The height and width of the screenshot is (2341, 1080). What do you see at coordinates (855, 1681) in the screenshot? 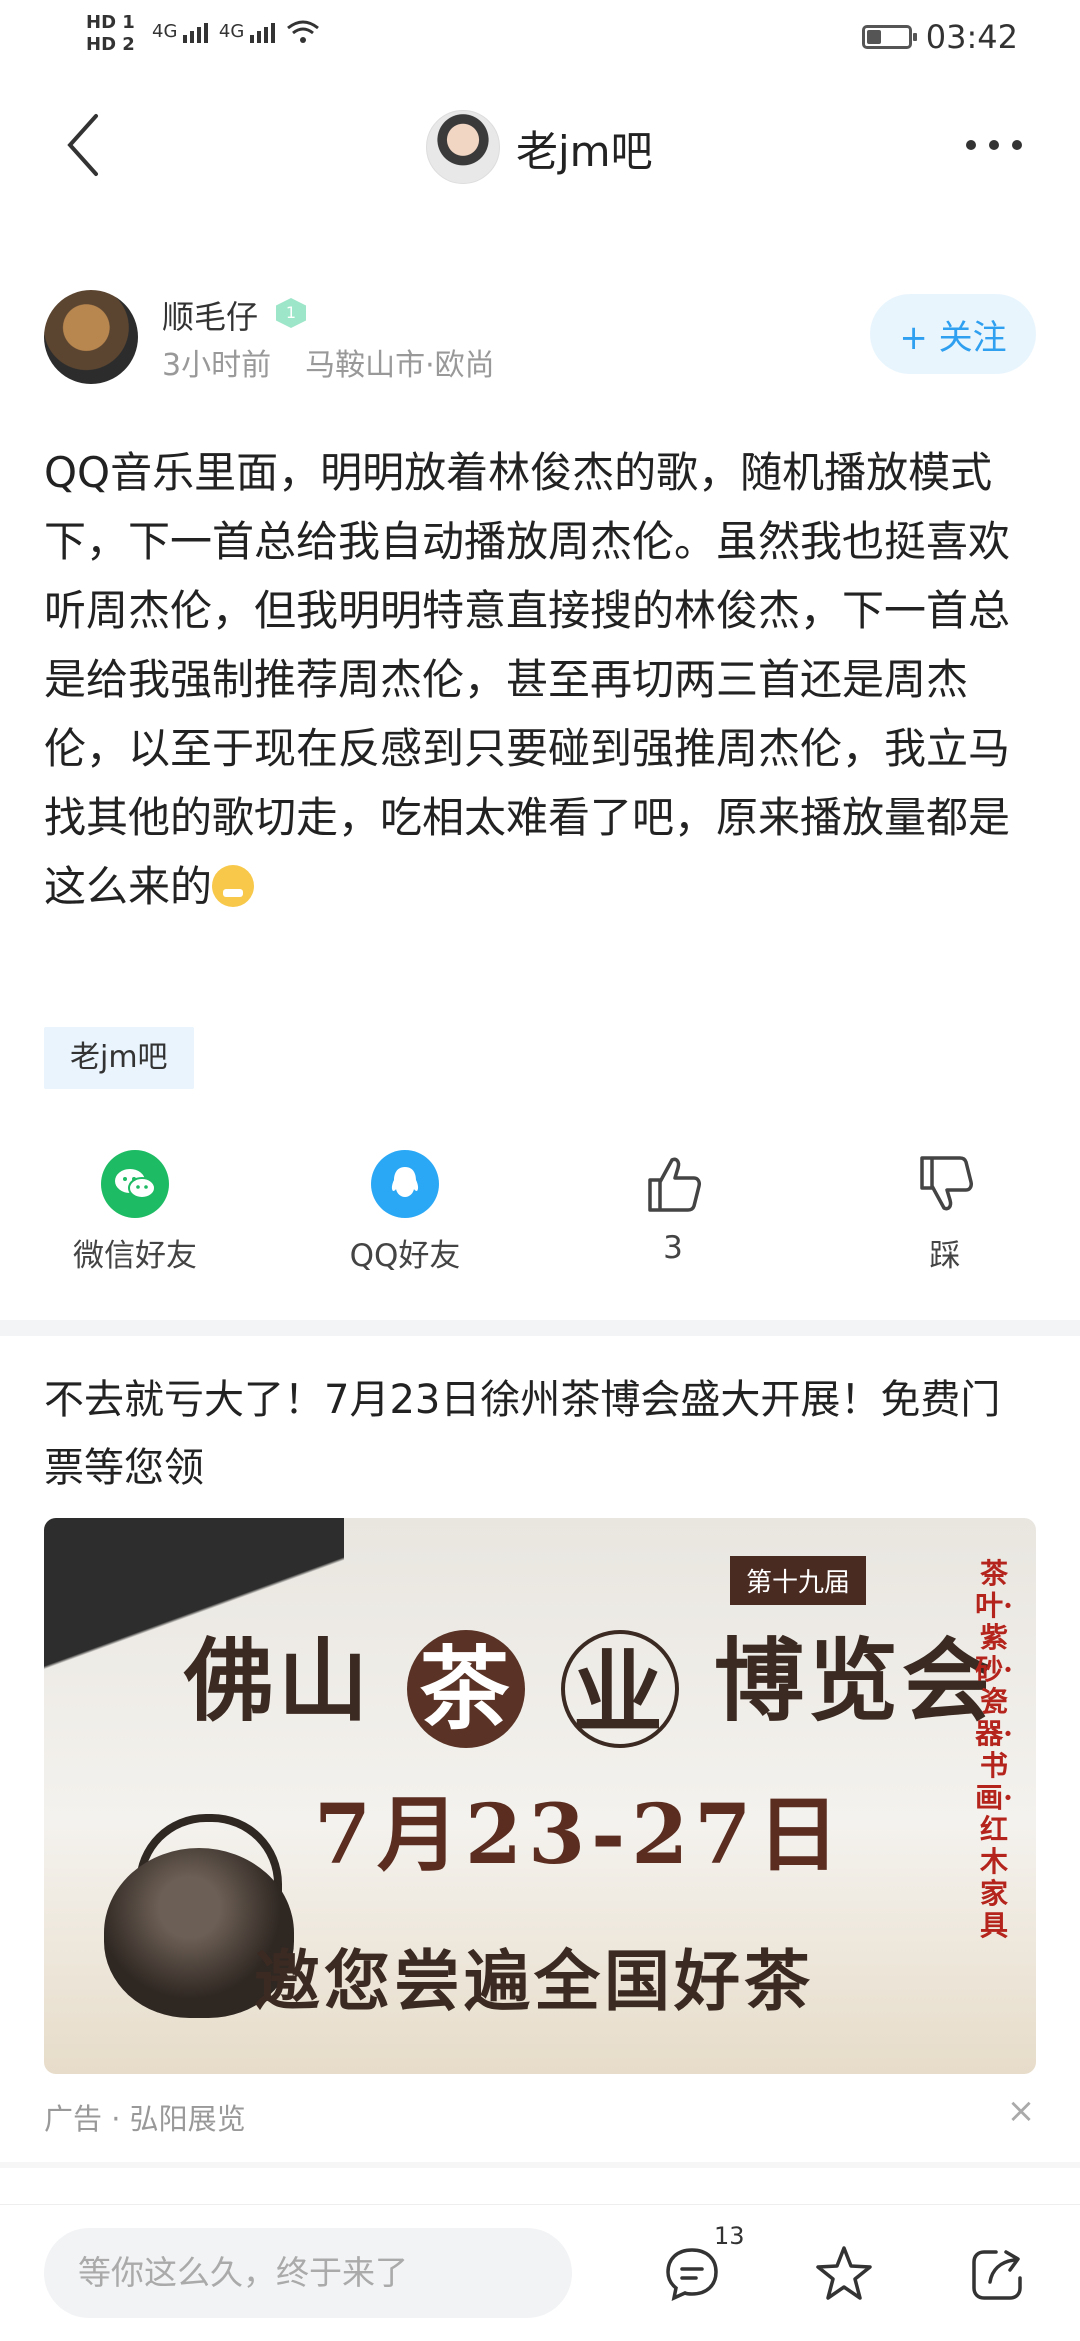
I see `ad-expo-text: 博览会` at bounding box center [855, 1681].